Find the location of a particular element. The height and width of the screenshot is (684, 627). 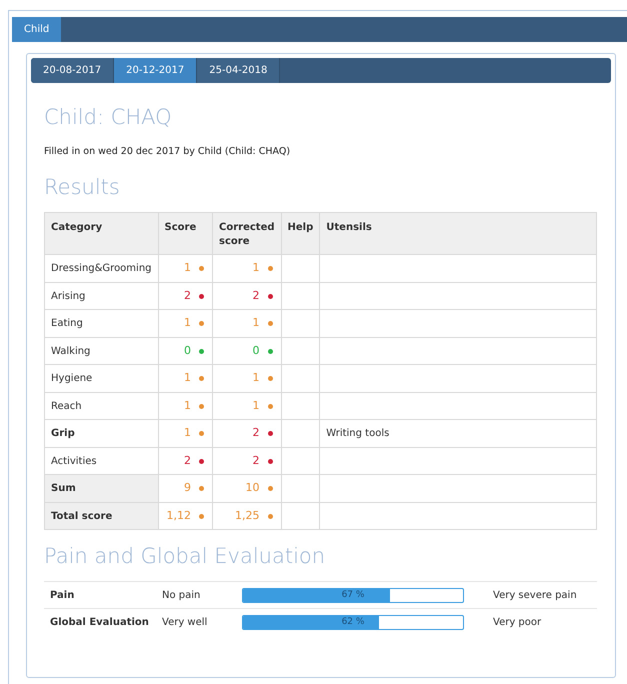

column-header: Help is located at coordinates (300, 233).